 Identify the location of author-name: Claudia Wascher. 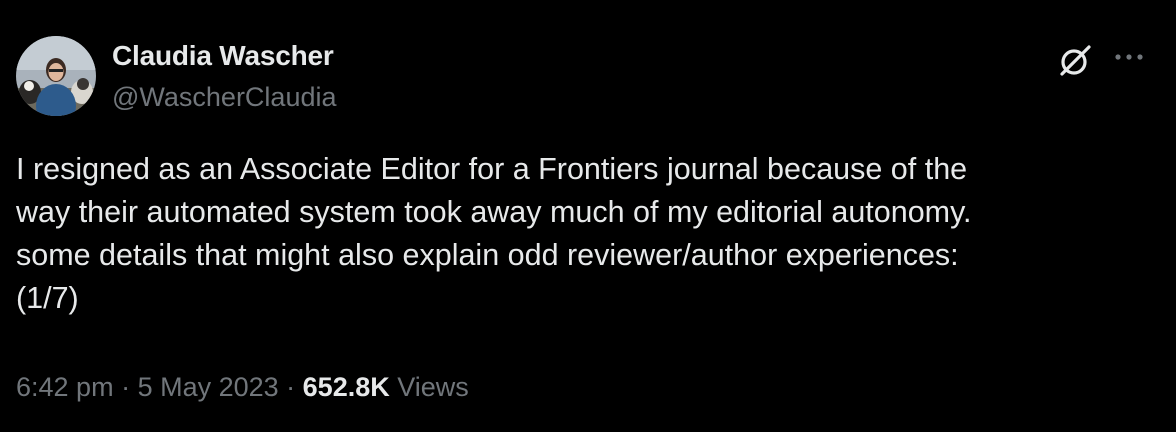
(223, 56).